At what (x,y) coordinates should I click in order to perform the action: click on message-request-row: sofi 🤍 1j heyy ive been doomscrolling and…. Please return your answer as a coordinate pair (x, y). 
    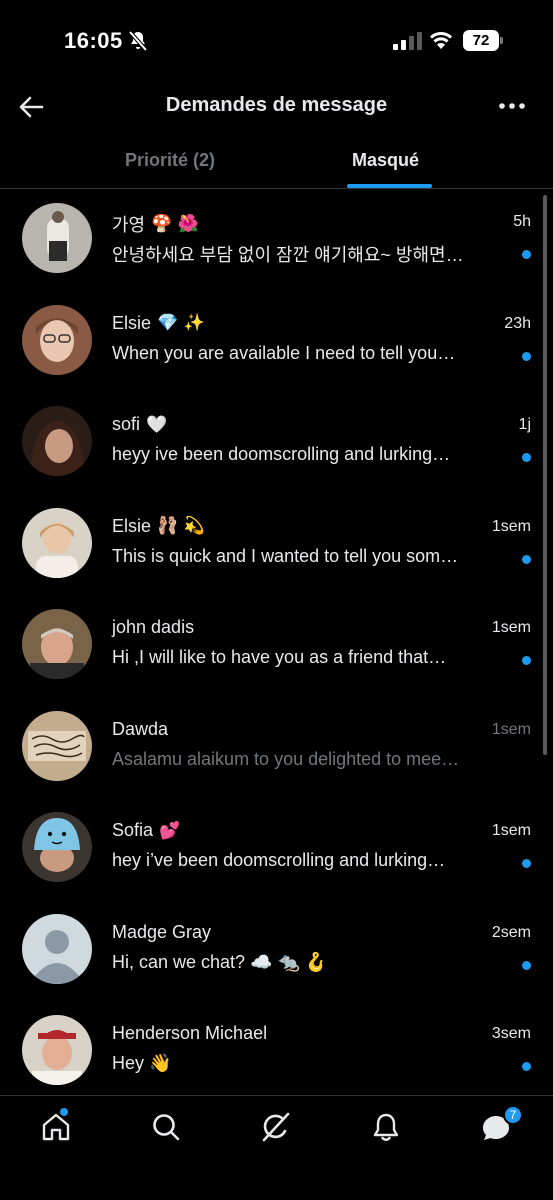
    Looking at the image, I should click on (276, 443).